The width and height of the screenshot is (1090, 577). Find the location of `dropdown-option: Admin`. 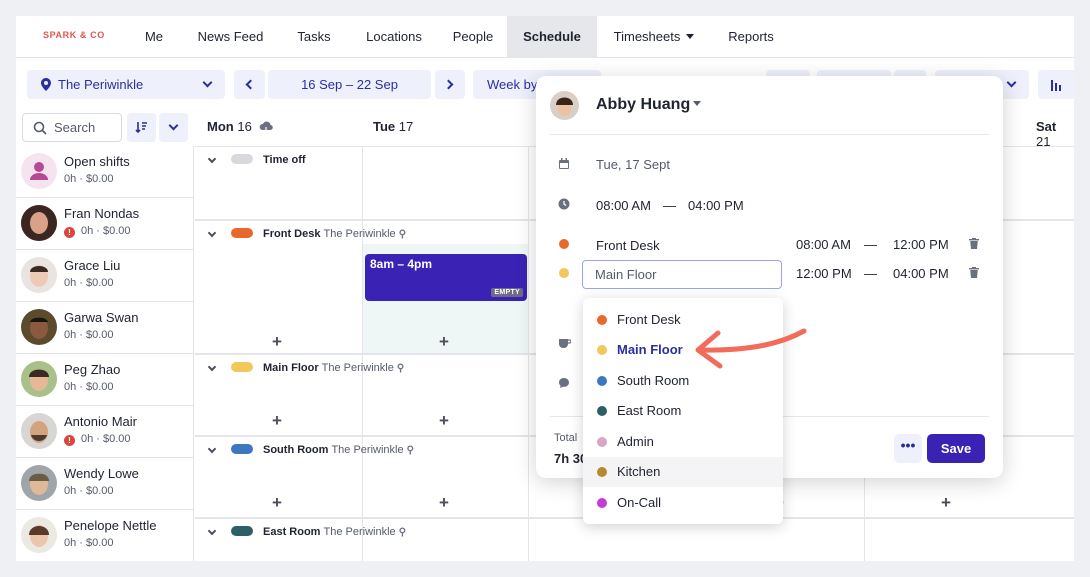

dropdown-option: Admin is located at coordinates (683, 442).